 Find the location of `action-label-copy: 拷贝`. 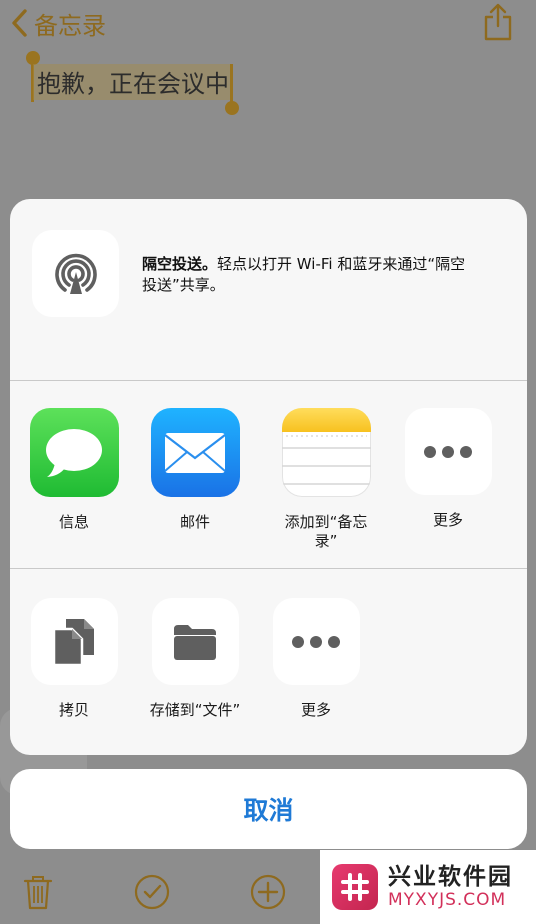

action-label-copy: 拷贝 is located at coordinates (73, 710).